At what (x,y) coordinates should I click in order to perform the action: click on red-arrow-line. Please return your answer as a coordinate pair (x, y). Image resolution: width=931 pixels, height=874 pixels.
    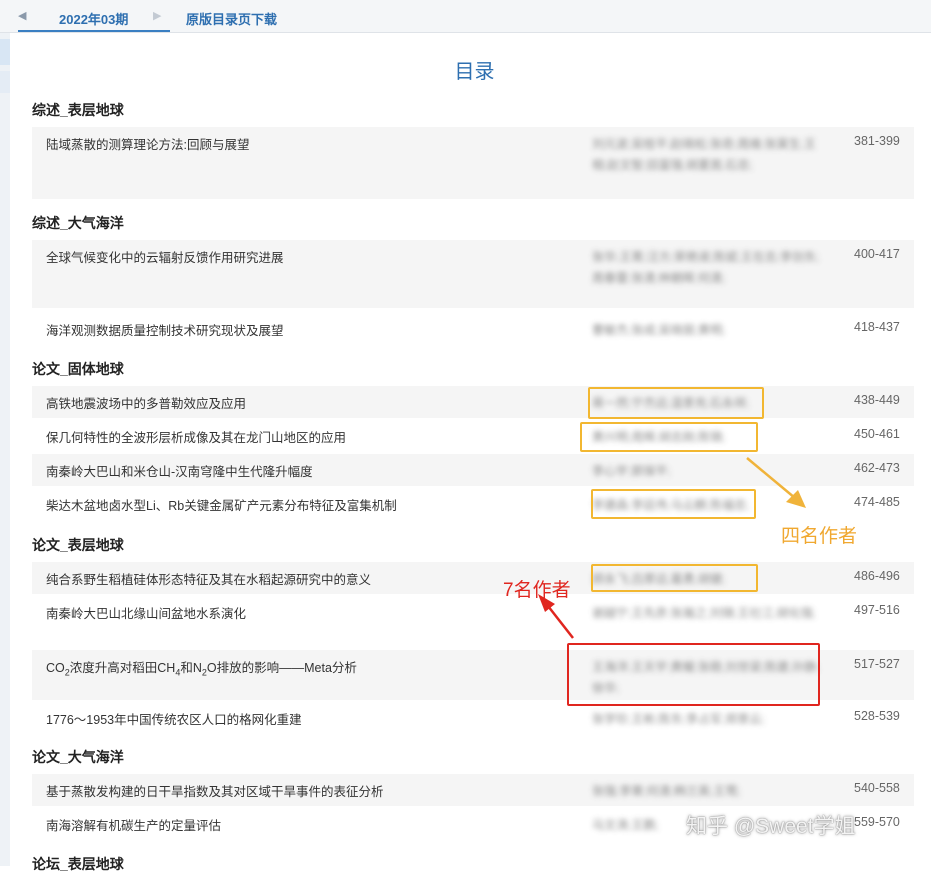
    Looking at the image, I should click on (560, 622).